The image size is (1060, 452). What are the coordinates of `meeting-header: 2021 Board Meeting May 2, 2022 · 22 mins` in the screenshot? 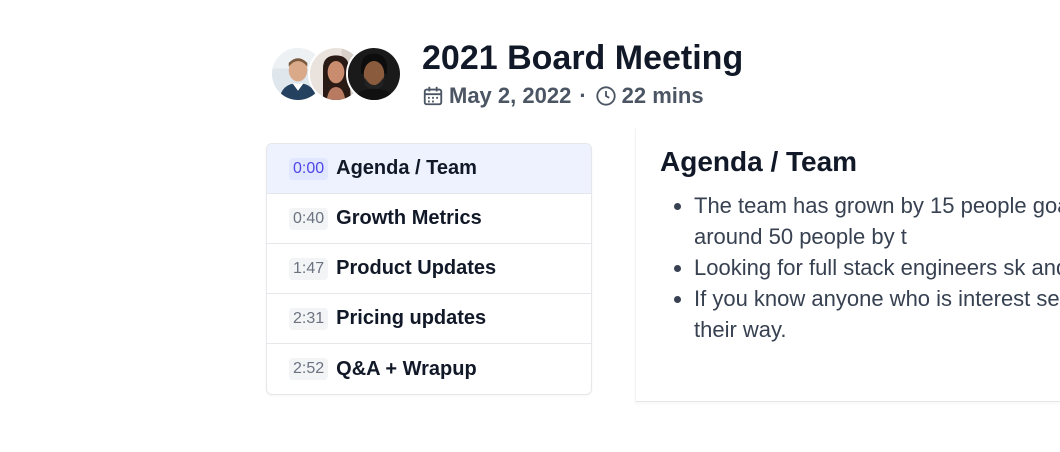 It's located at (506, 74).